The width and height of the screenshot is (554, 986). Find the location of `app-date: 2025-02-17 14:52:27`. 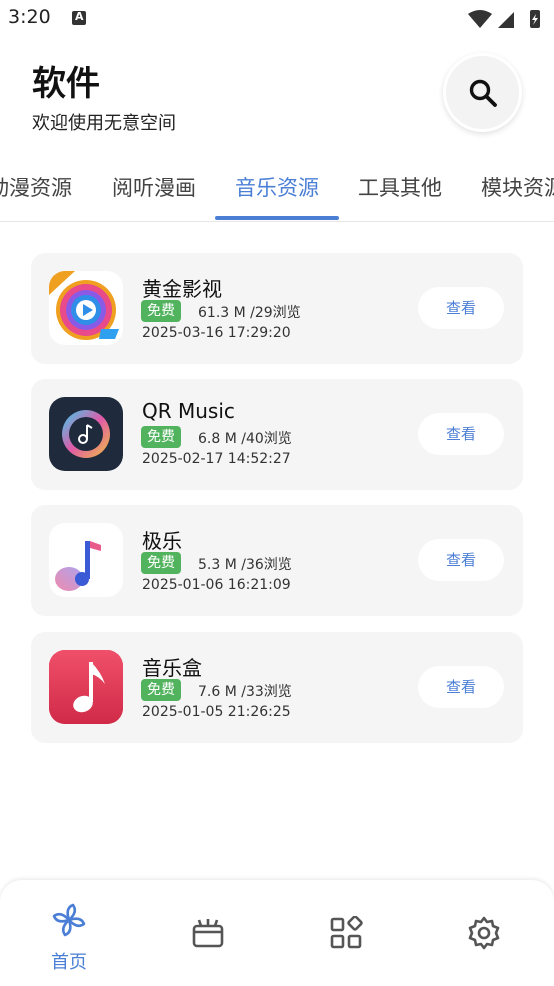

app-date: 2025-02-17 14:52:27 is located at coordinates (216, 459).